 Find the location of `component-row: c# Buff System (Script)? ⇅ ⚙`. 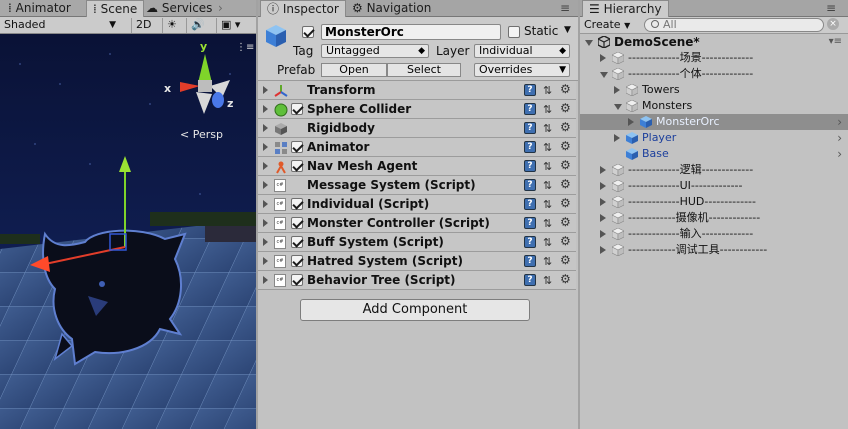

component-row: c# Buff System (Script)? ⇅ ⚙ is located at coordinates (417, 242).